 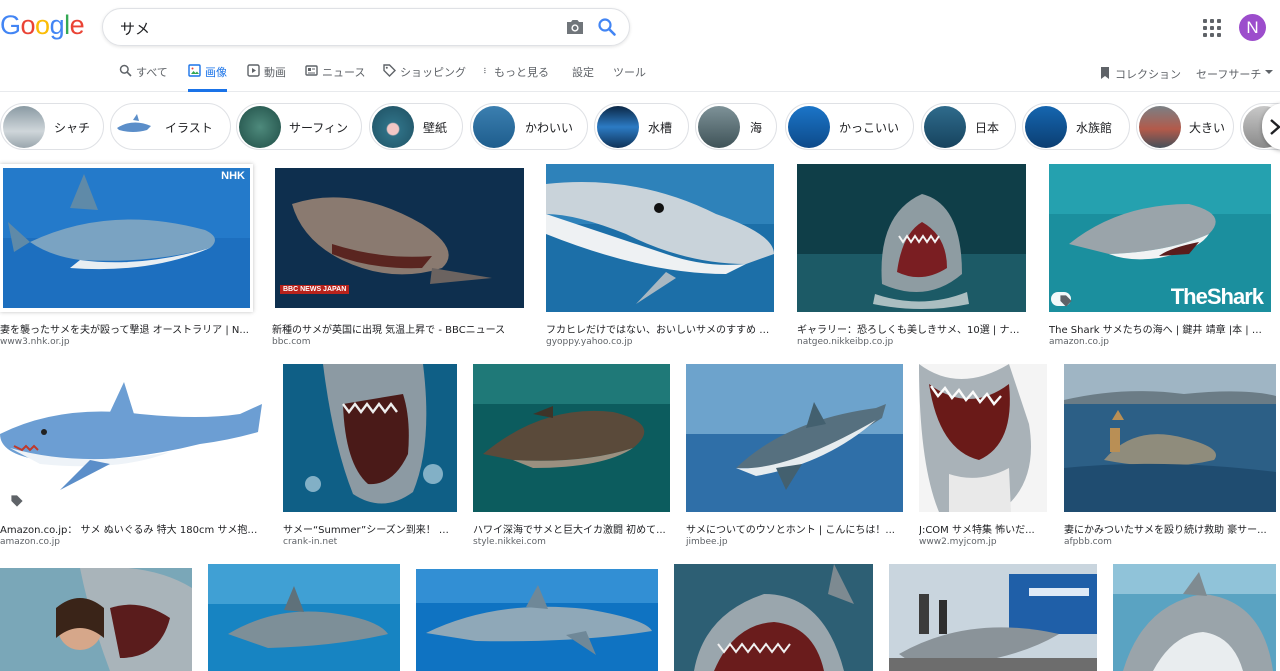 What do you see at coordinates (343, 72) in the screenshot?
I see `tab-label: ニュース` at bounding box center [343, 72].